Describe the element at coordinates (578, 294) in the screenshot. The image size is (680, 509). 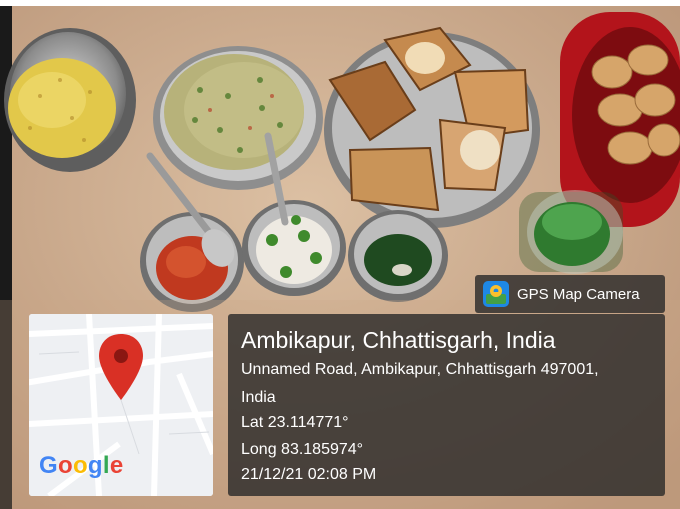
I see `badge-label: GPS Map Camera` at that location.